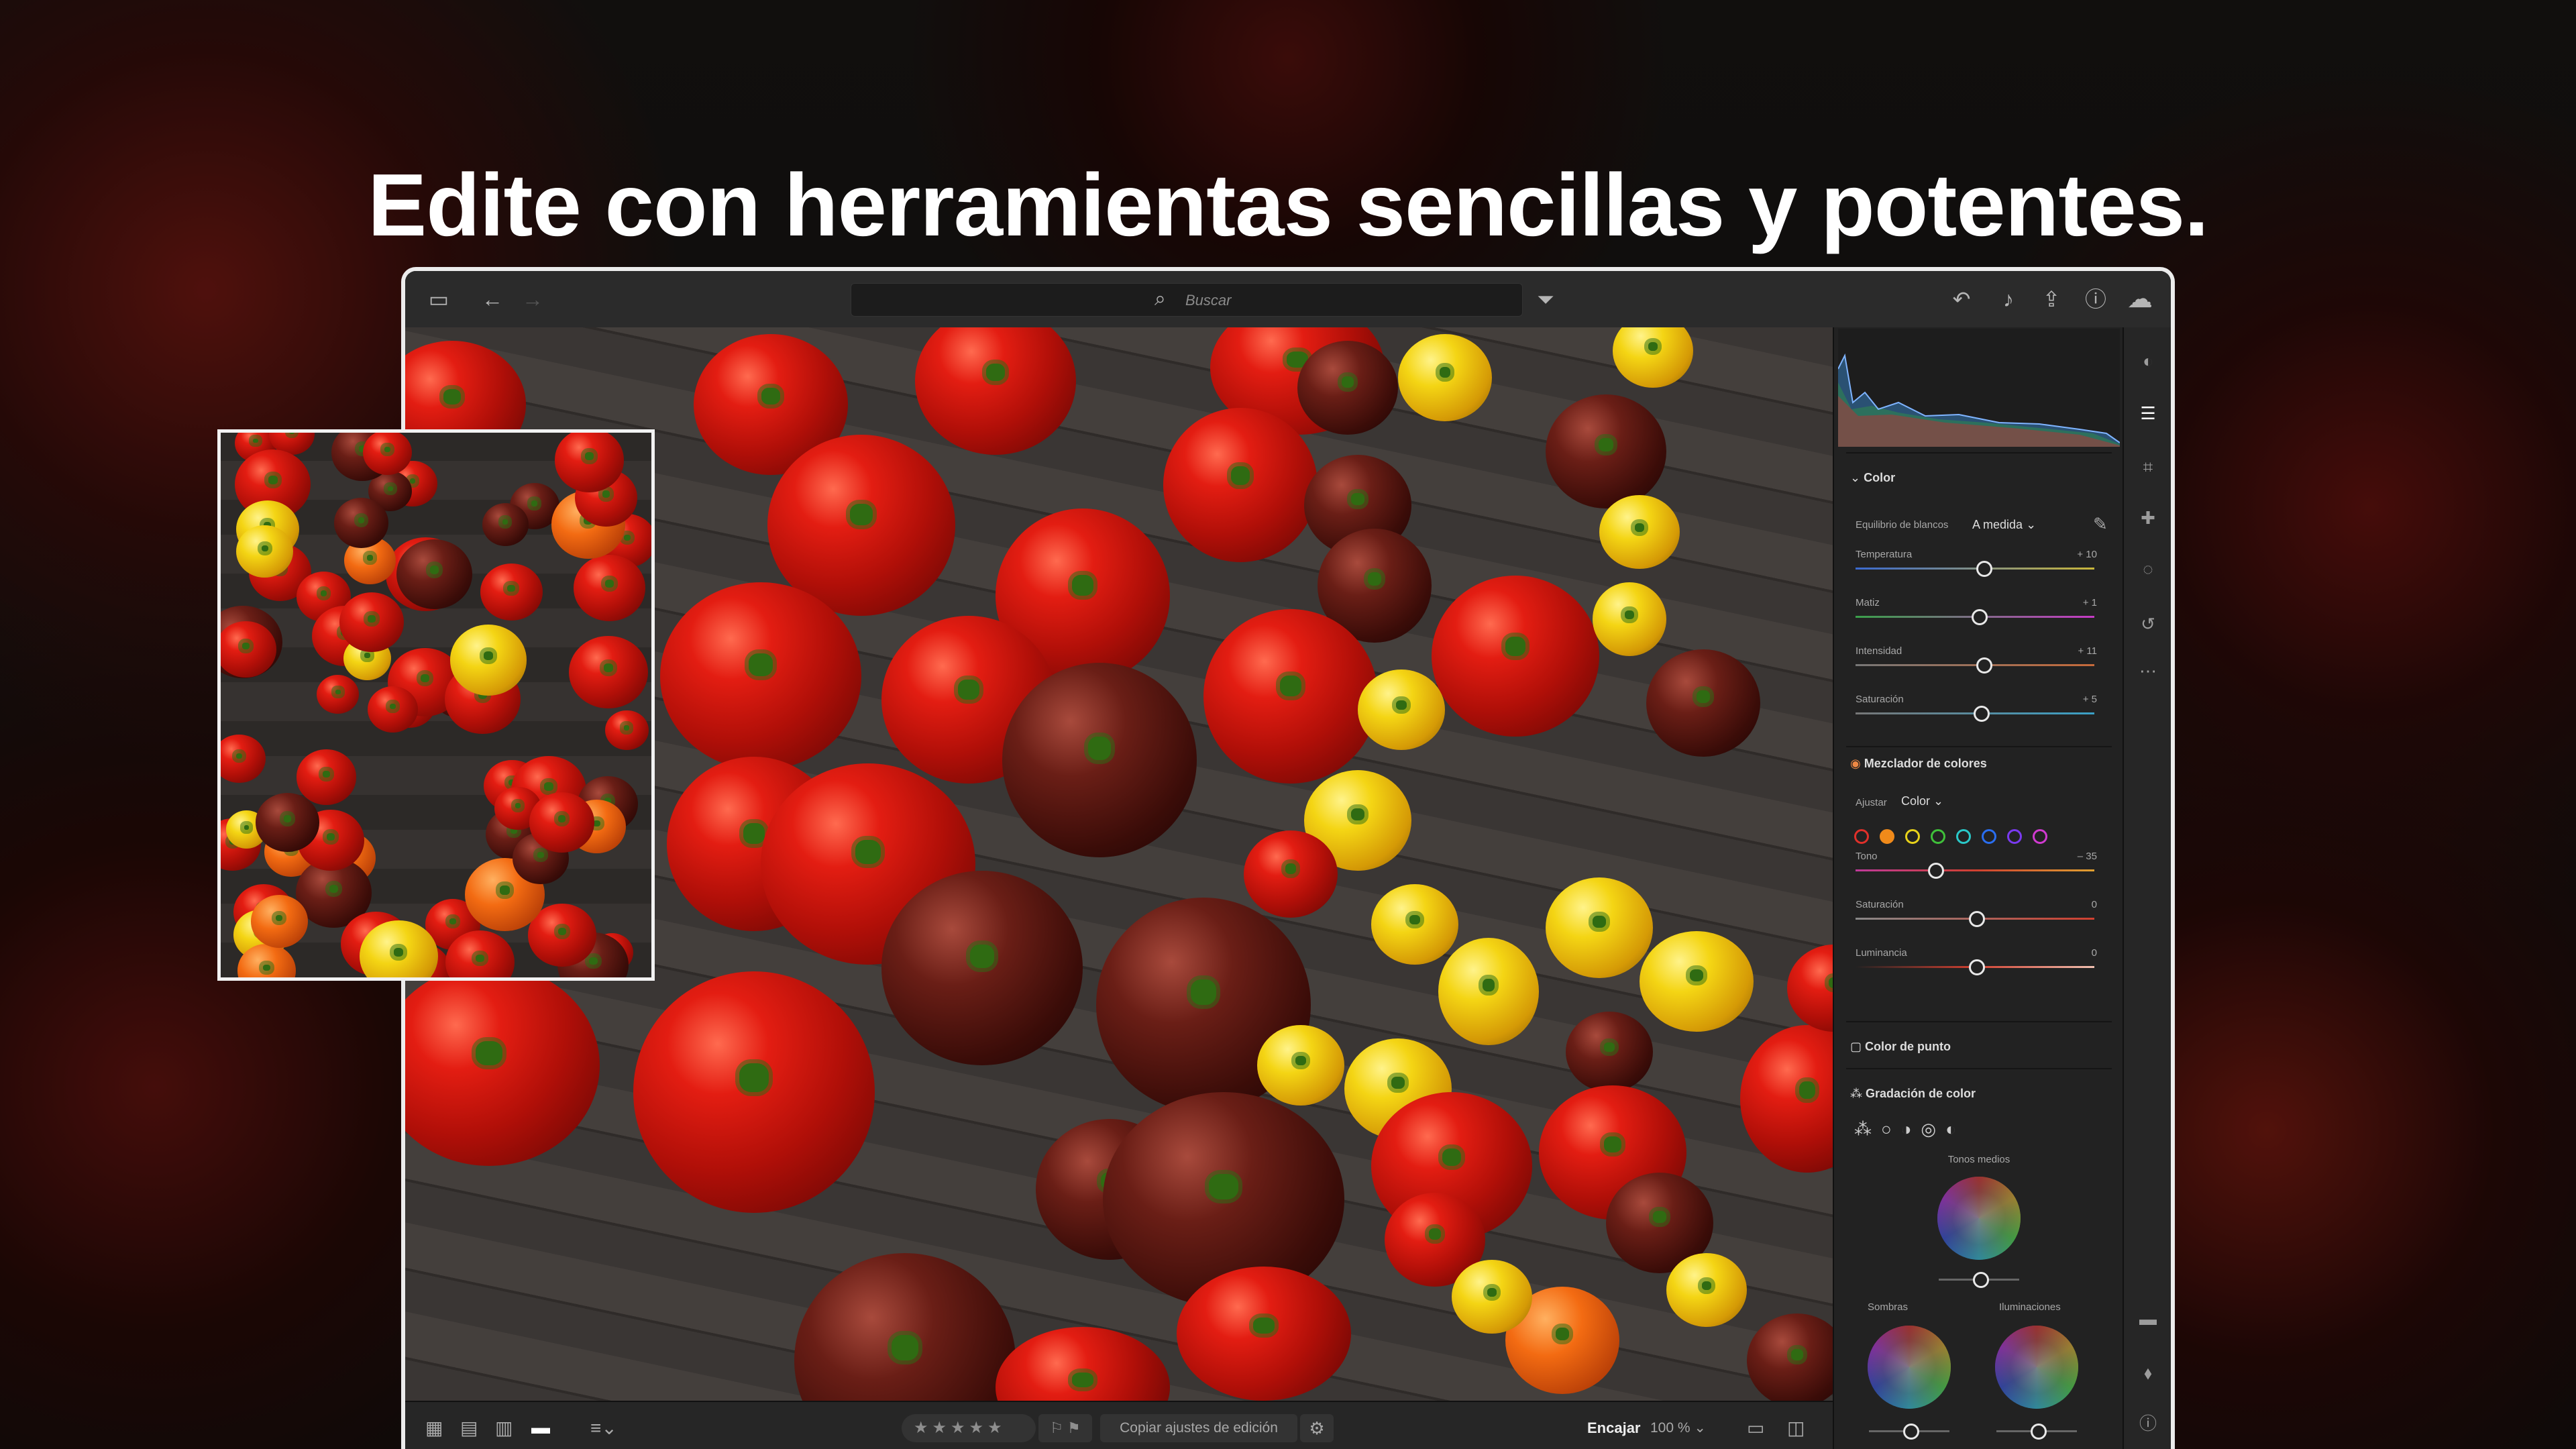 The height and width of the screenshot is (1449, 2576). Describe the element at coordinates (1614, 1428) in the screenshot. I see `fit-button: Encajar` at that location.